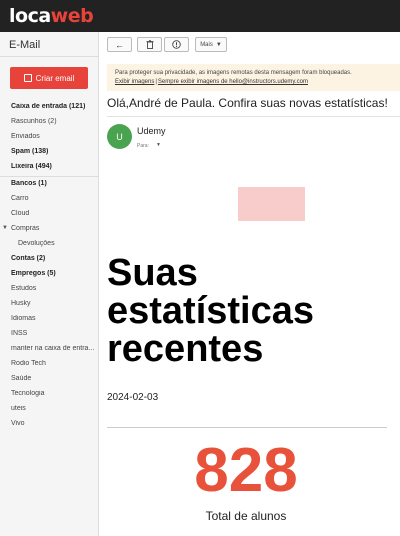 Image resolution: width=400 pixels, height=536 pixels. I want to click on trash-icon, so click(149, 44).